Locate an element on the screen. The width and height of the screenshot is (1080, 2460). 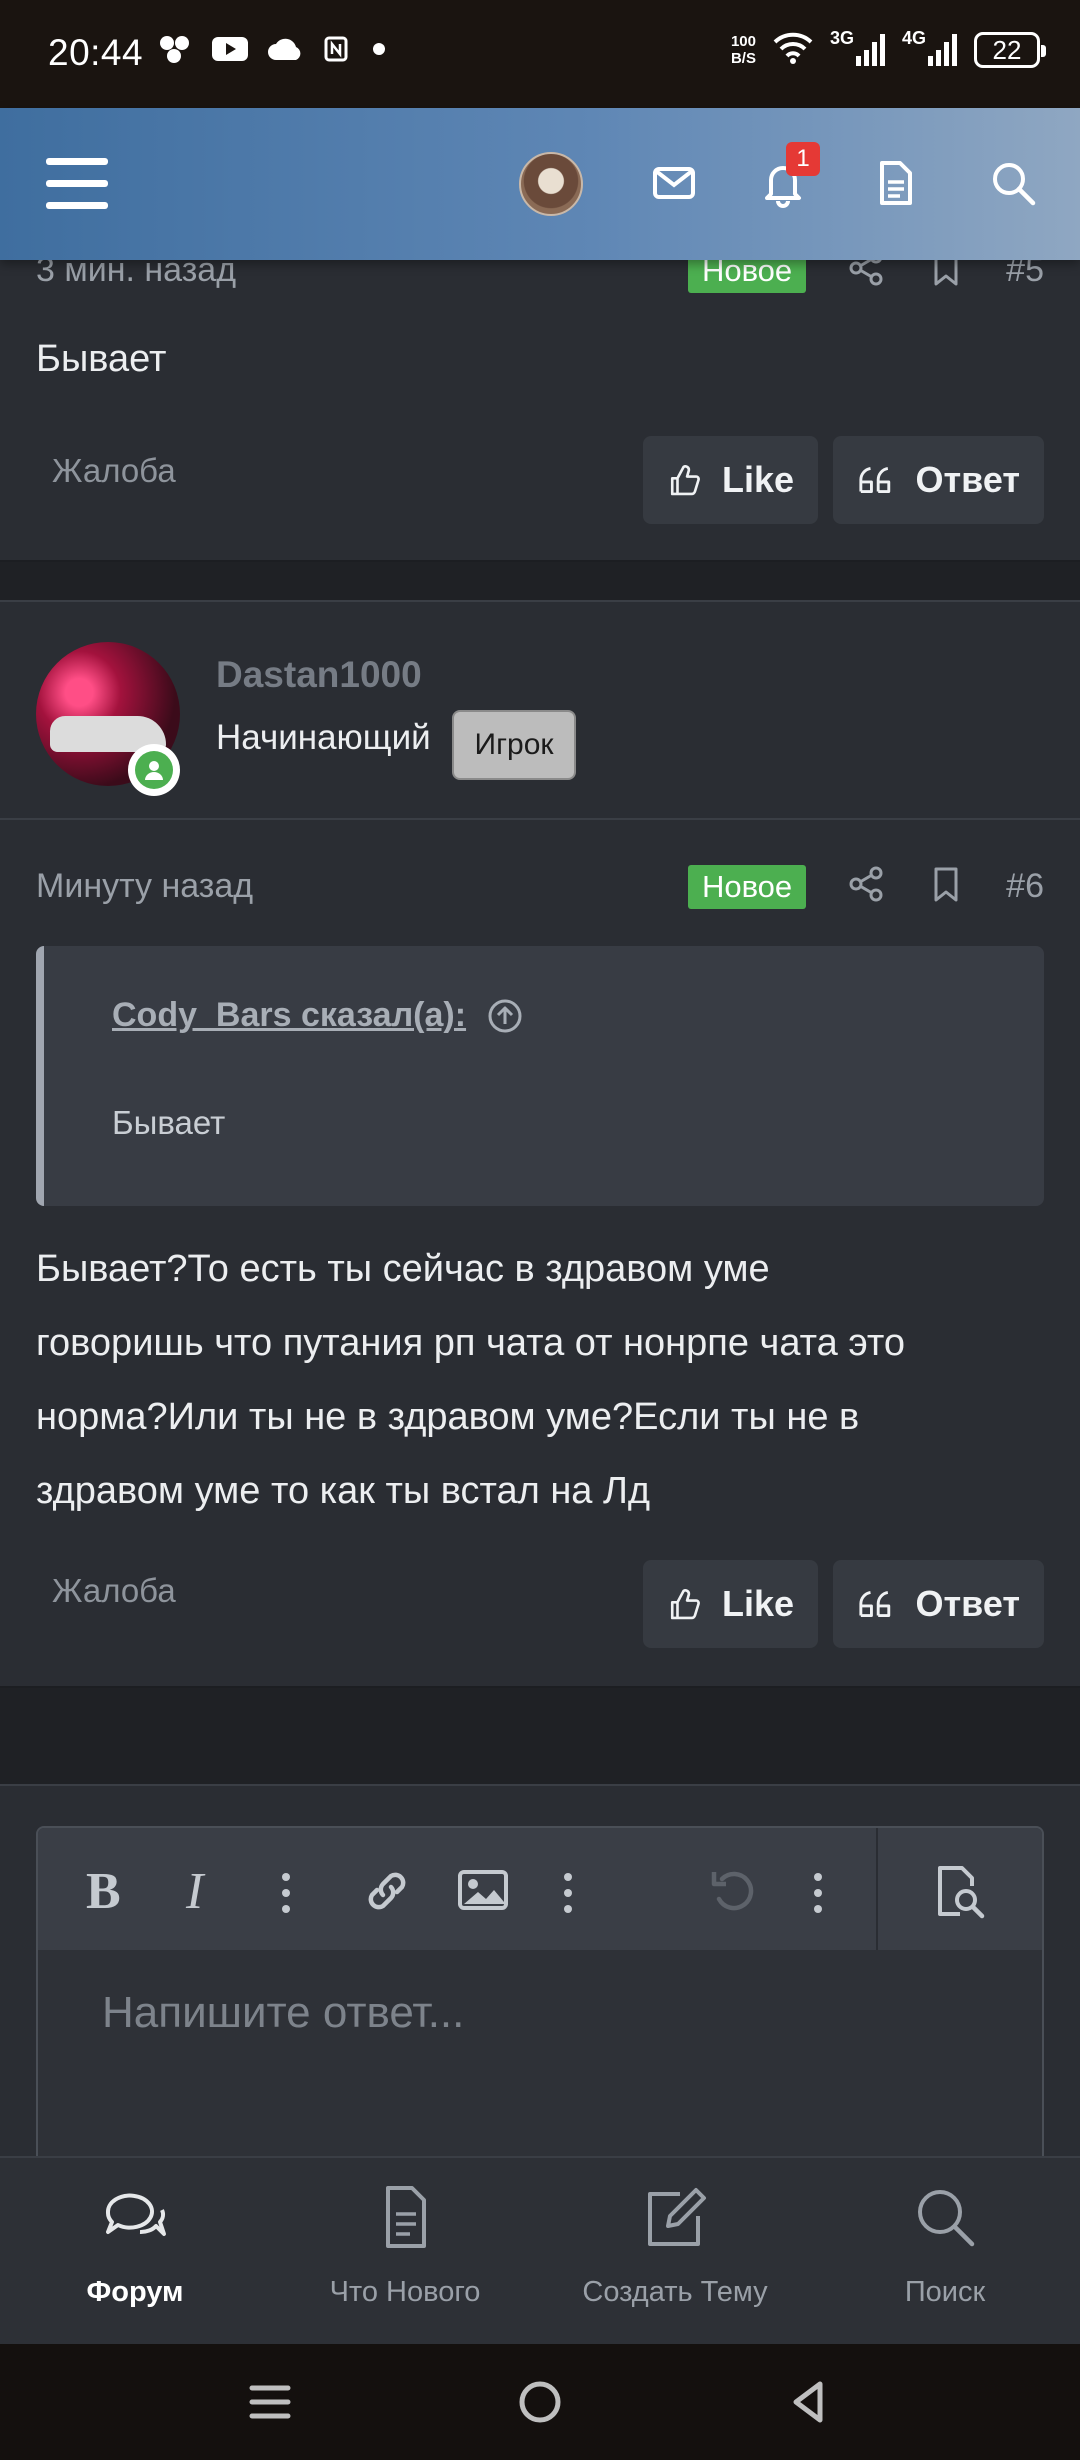
recent-apps-icon is located at coordinates (270, 2402).